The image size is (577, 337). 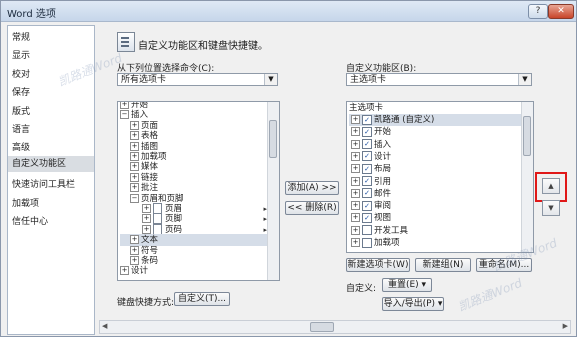 What do you see at coordinates (193, 271) in the screenshot?
I see `commands-tree-item: + 设计` at bounding box center [193, 271].